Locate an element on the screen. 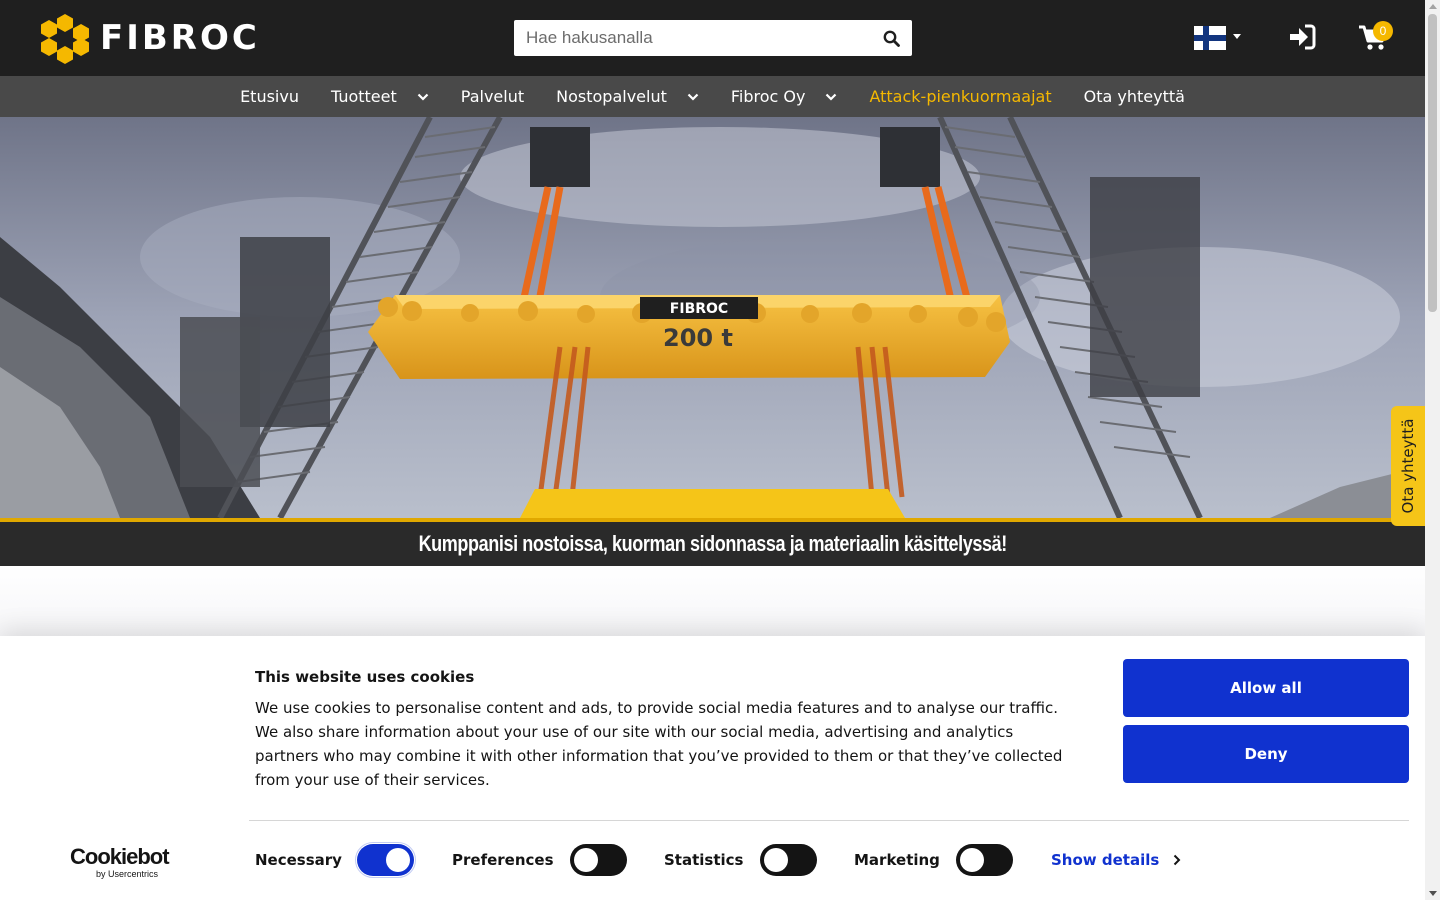 Image resolution: width=1440 pixels, height=900 pixels. nav-item-tuotteet: Tuotteet is located at coordinates (380, 96).